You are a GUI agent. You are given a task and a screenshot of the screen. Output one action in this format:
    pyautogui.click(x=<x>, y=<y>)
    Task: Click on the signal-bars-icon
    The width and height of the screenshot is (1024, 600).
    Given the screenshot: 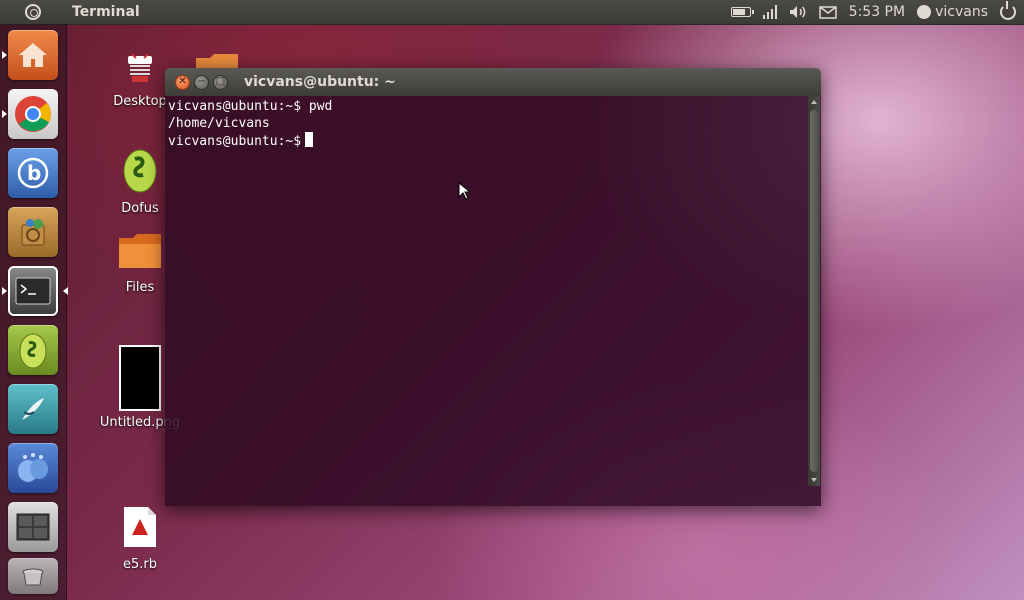 What is the action you would take?
    pyautogui.click(x=769, y=12)
    